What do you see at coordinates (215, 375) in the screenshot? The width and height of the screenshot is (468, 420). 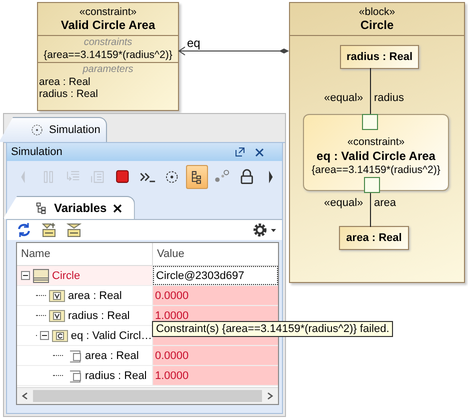 I see `value-cell: 1.0000` at bounding box center [215, 375].